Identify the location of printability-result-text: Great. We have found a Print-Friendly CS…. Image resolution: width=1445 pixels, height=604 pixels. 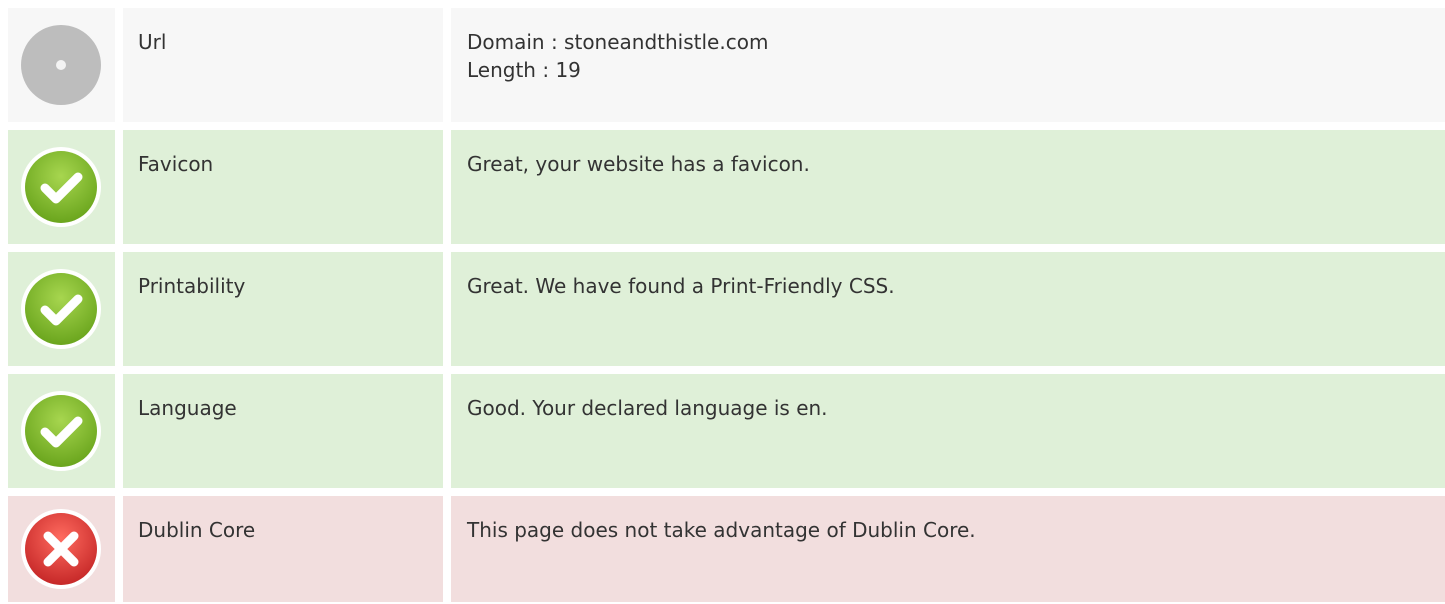
(681, 286).